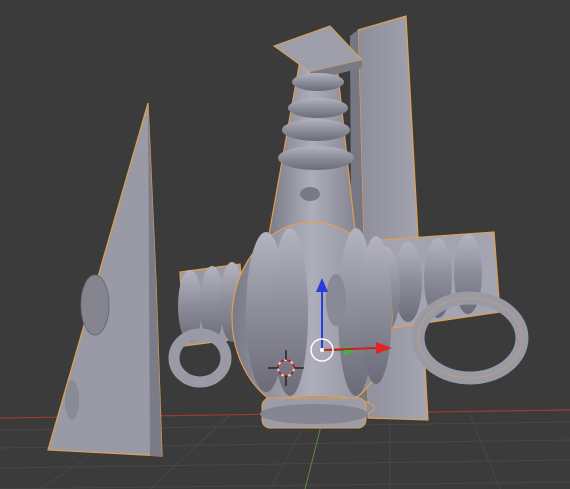 The height and width of the screenshot is (489, 570). What do you see at coordinates (105, 279) in the screenshot?
I see `left-fin-mesh` at bounding box center [105, 279].